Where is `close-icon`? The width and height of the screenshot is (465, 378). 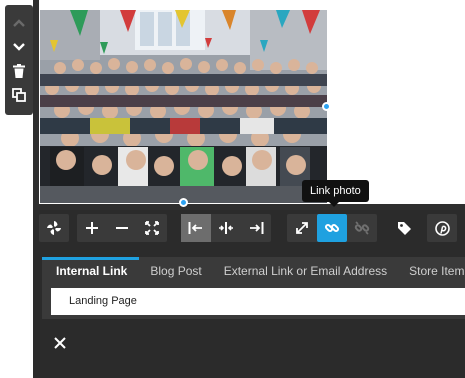 close-icon is located at coordinates (60, 343).